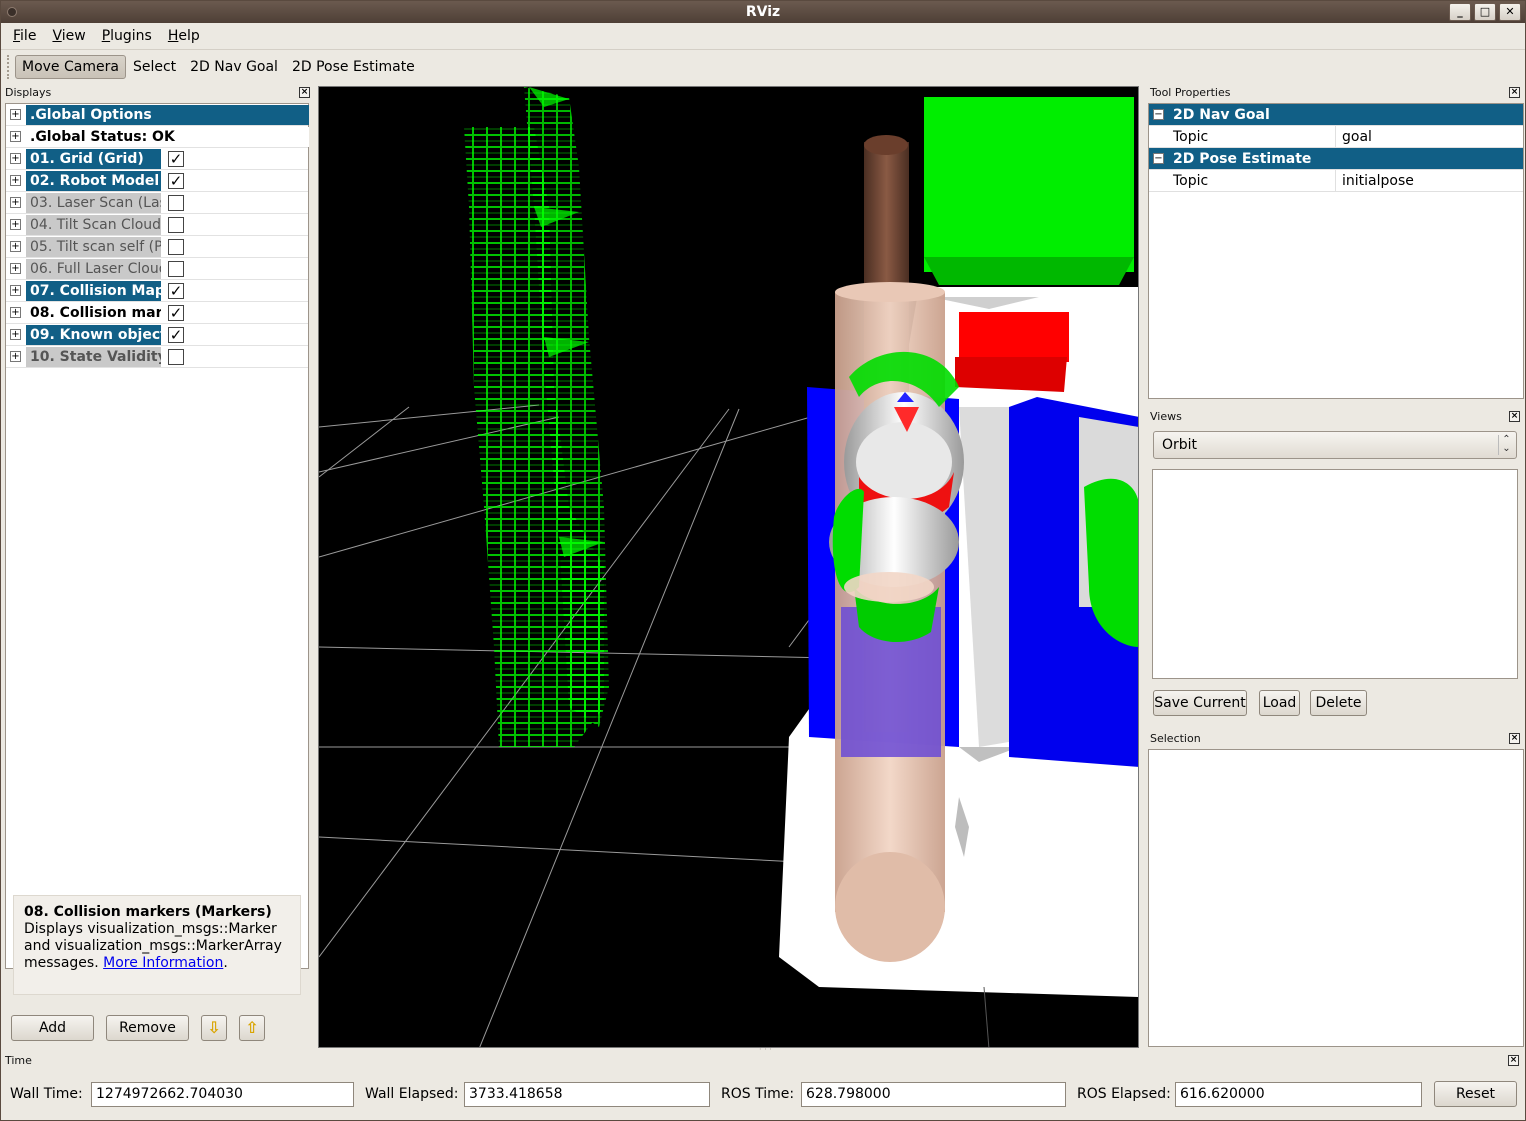  Describe the element at coordinates (24, 36) in the screenshot. I see `menu-file: File` at that location.